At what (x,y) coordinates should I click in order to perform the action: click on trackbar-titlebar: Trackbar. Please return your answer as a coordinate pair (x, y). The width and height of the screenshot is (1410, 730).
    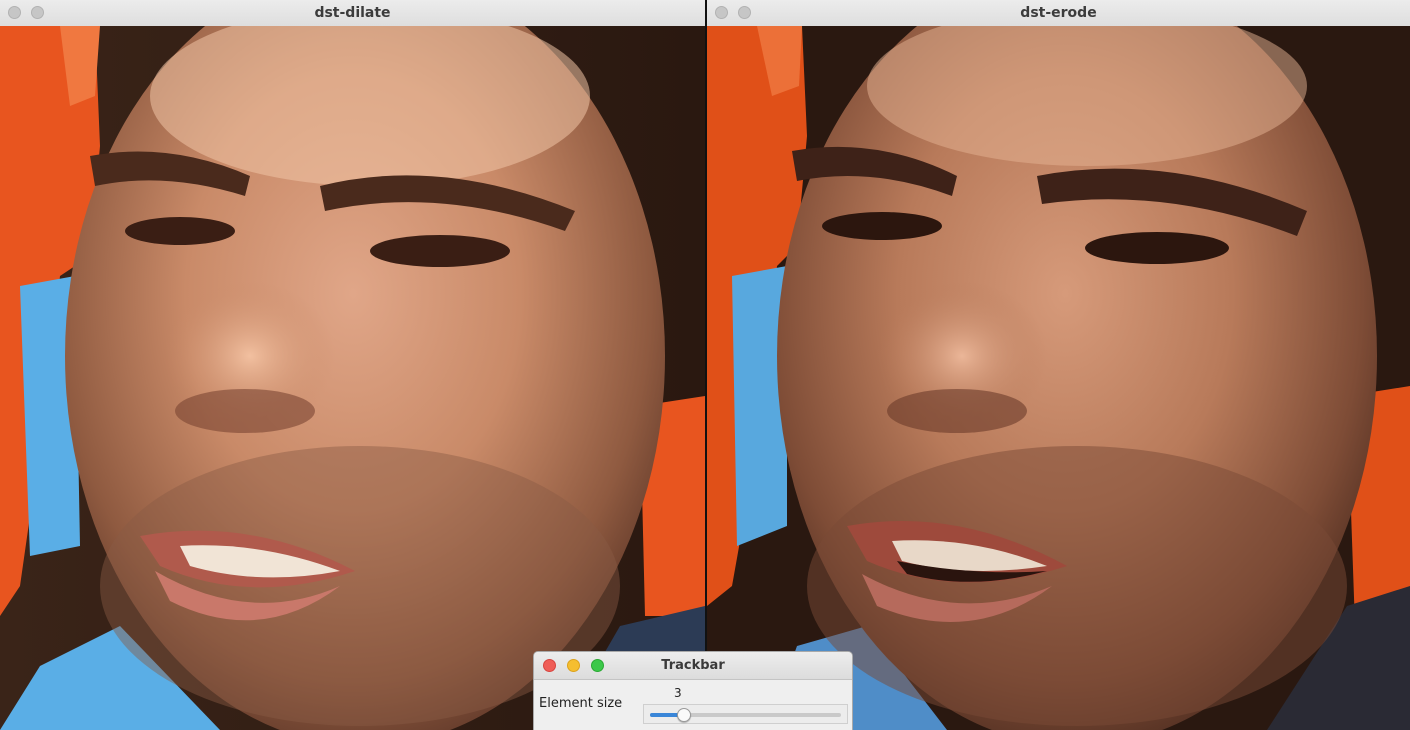
    Looking at the image, I should click on (693, 666).